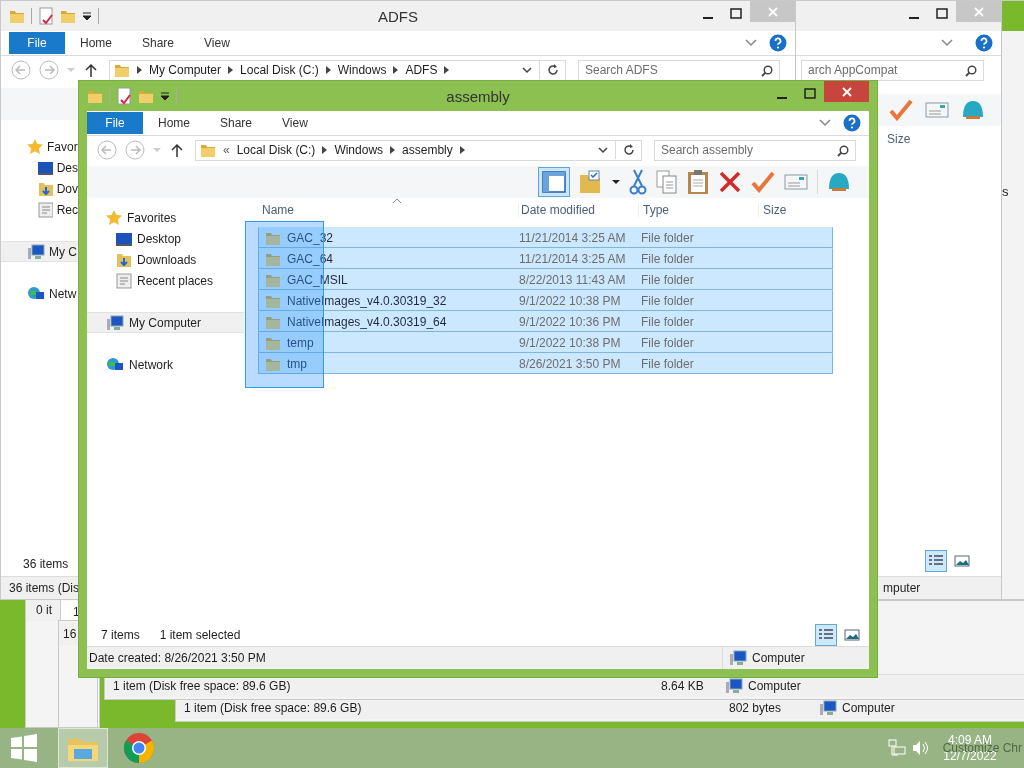 The width and height of the screenshot is (1024, 768). Describe the element at coordinates (638, 182) in the screenshot. I see `scissors-icon` at that location.